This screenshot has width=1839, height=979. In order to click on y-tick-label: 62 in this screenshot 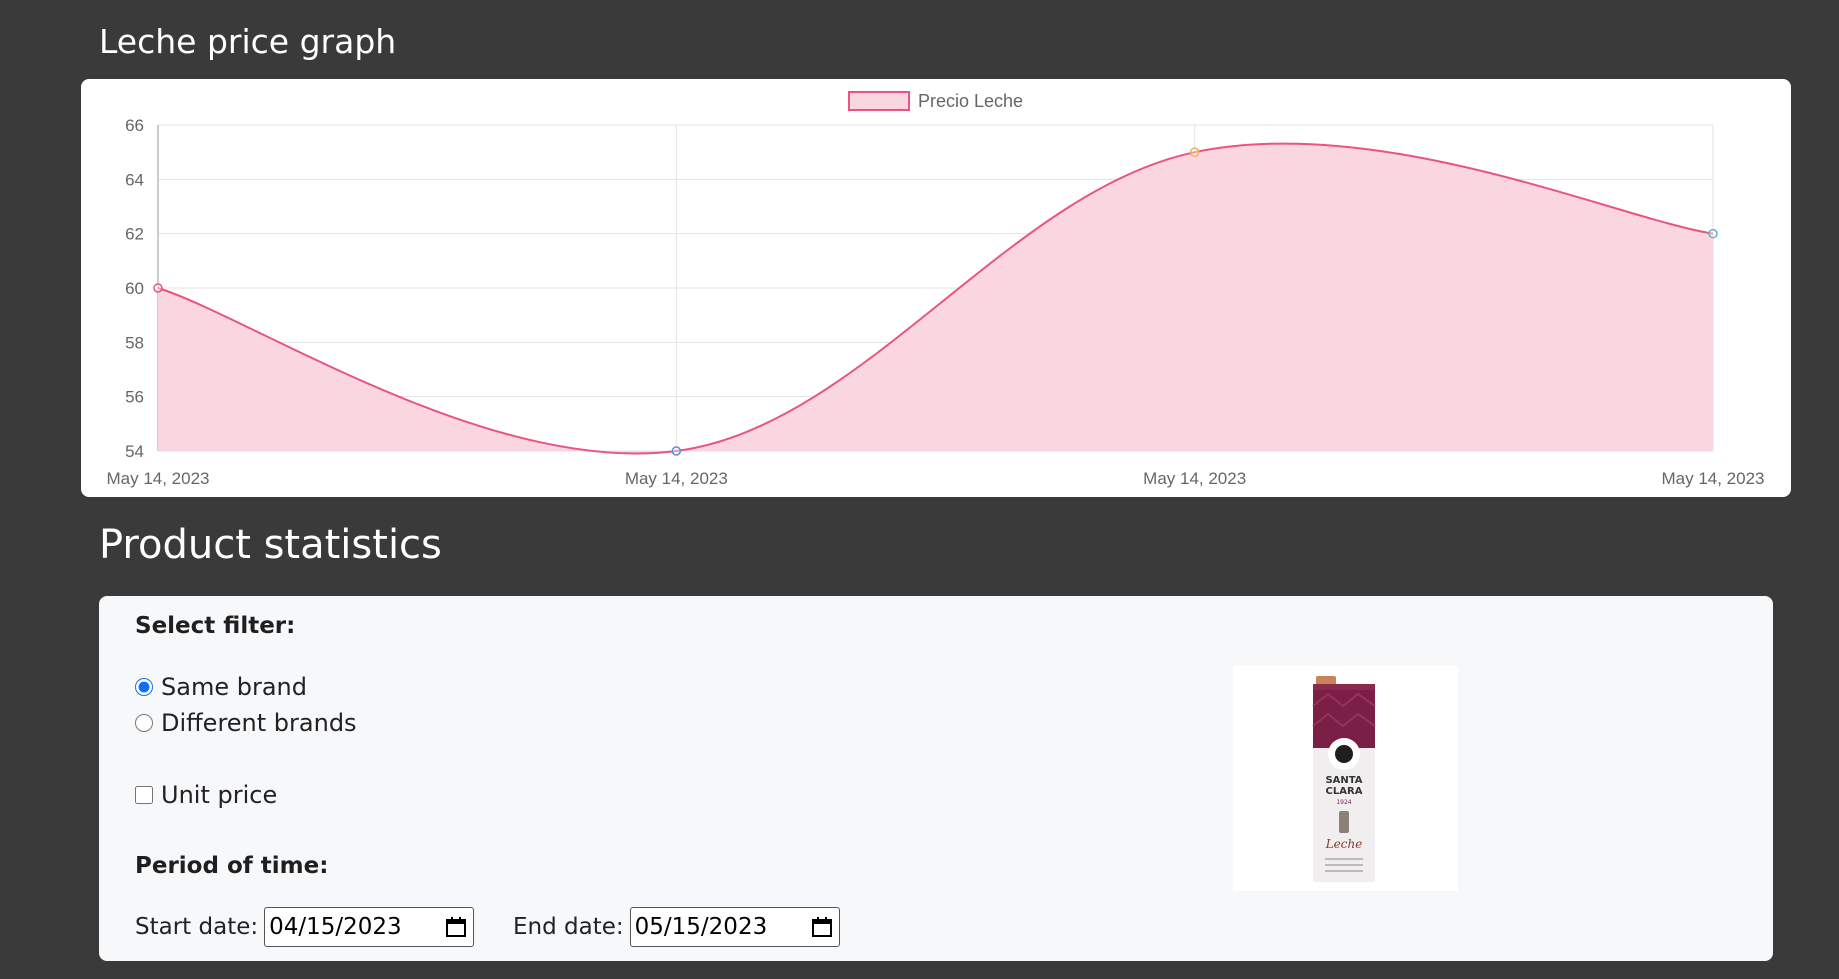, I will do `click(134, 234)`.